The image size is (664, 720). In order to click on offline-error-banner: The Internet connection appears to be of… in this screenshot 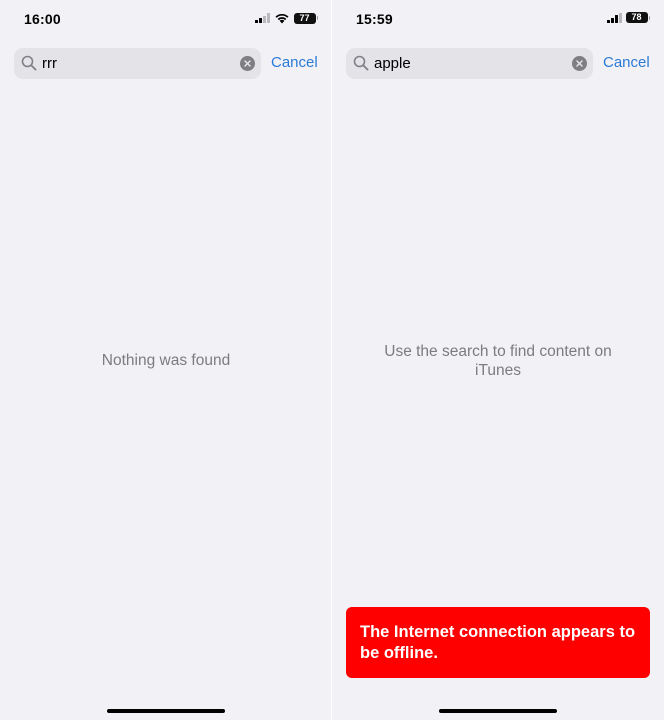, I will do `click(498, 642)`.